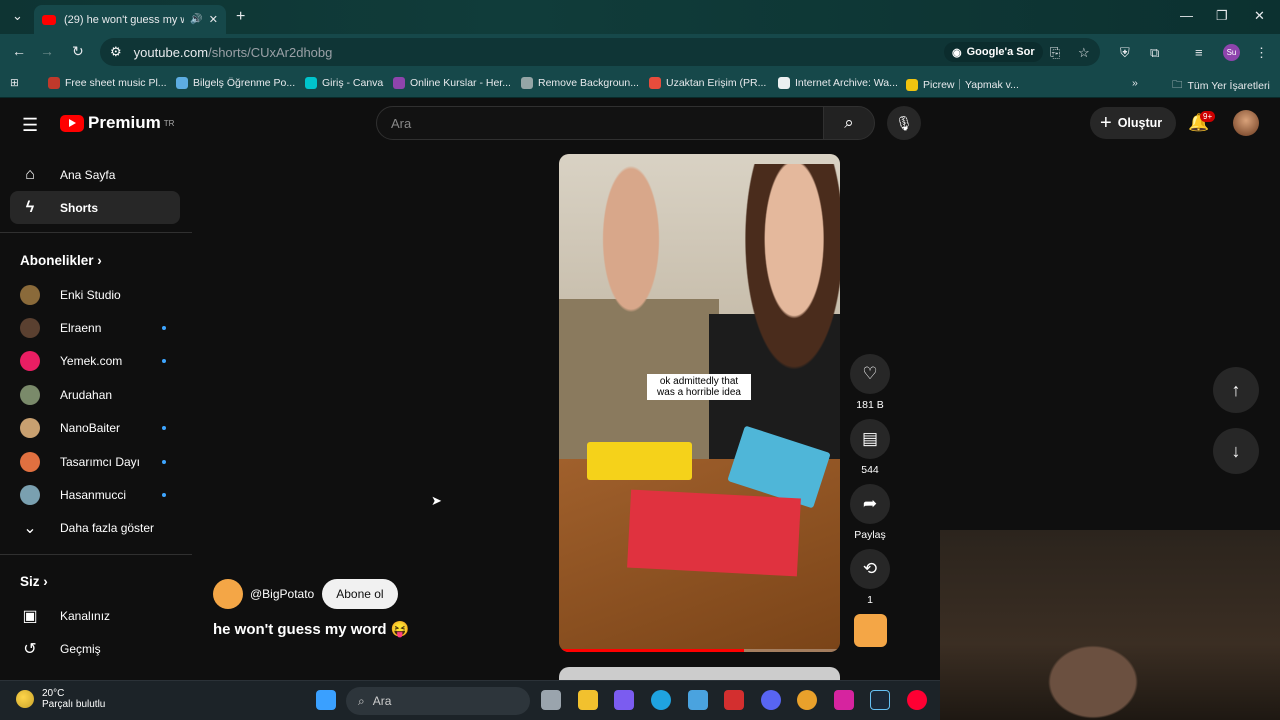  Describe the element at coordinates (95, 360) in the screenshot. I see `sidebar-item-subscription: Yemek.com` at that location.